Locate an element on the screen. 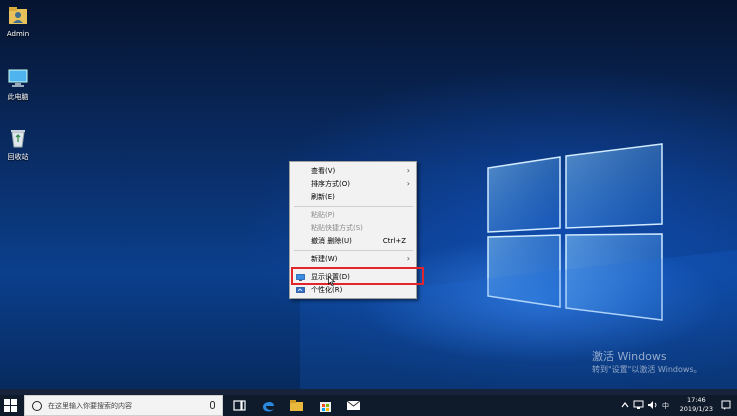 The height and width of the screenshot is (416, 737). menu-item-label: 刷新(E) is located at coordinates (323, 197).